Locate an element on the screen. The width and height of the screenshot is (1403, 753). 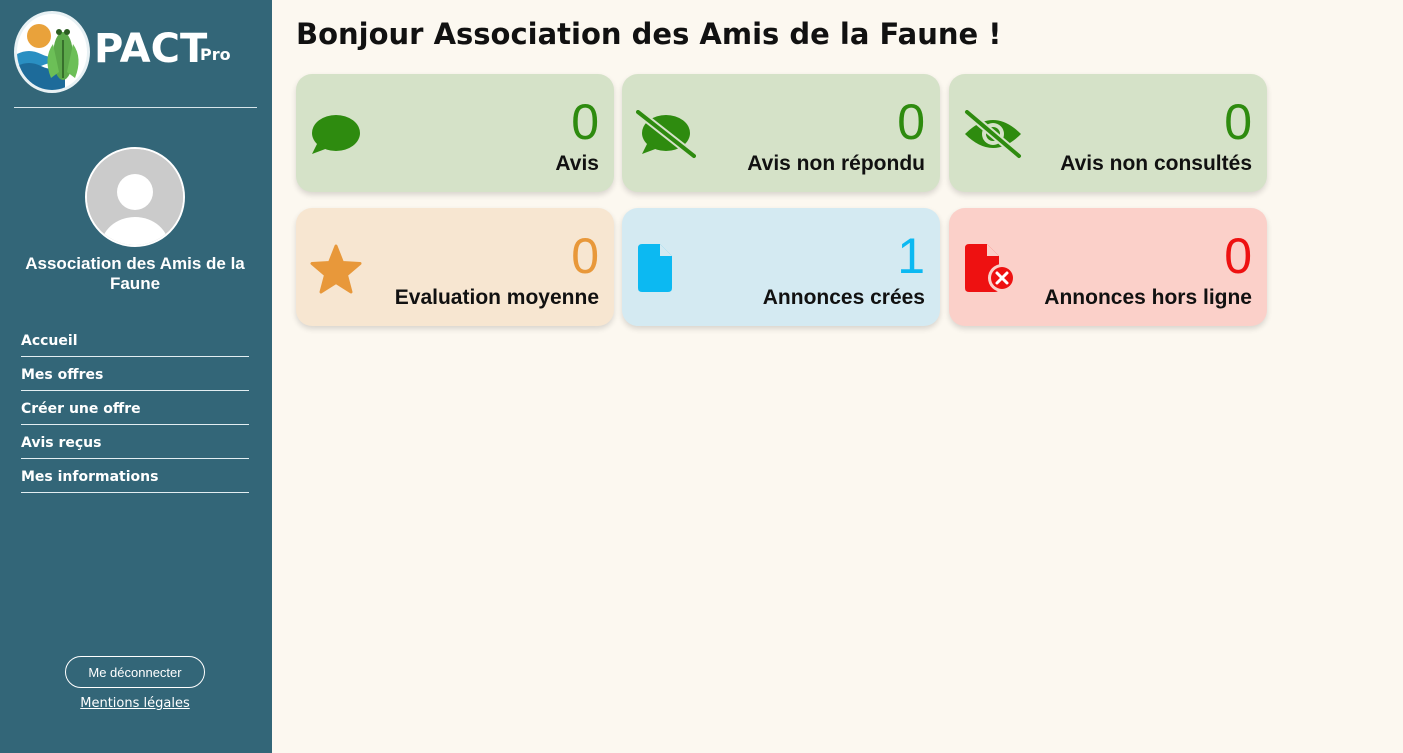
sidebar-item-mes-informations: Mes informations is located at coordinates (135, 476).